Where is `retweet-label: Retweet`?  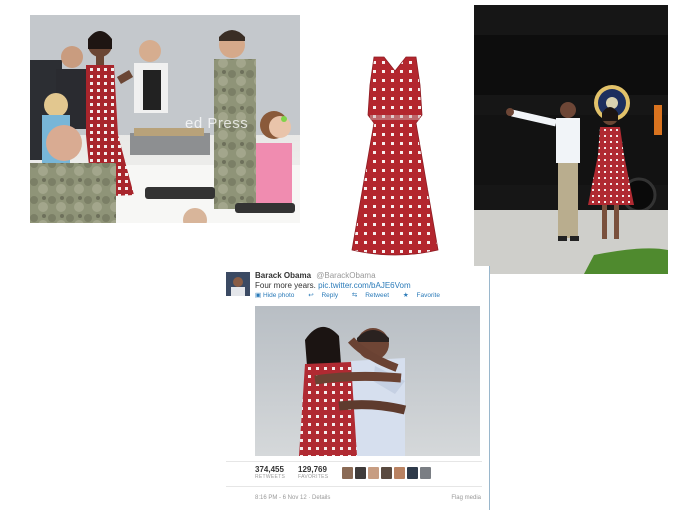 retweet-label: Retweet is located at coordinates (377, 295).